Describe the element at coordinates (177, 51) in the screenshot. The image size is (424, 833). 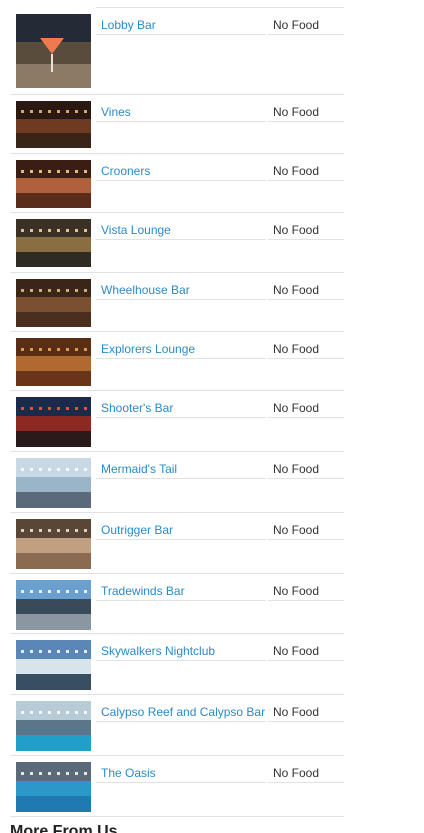
I see `table-row: Lobby Bar No Food` at that location.